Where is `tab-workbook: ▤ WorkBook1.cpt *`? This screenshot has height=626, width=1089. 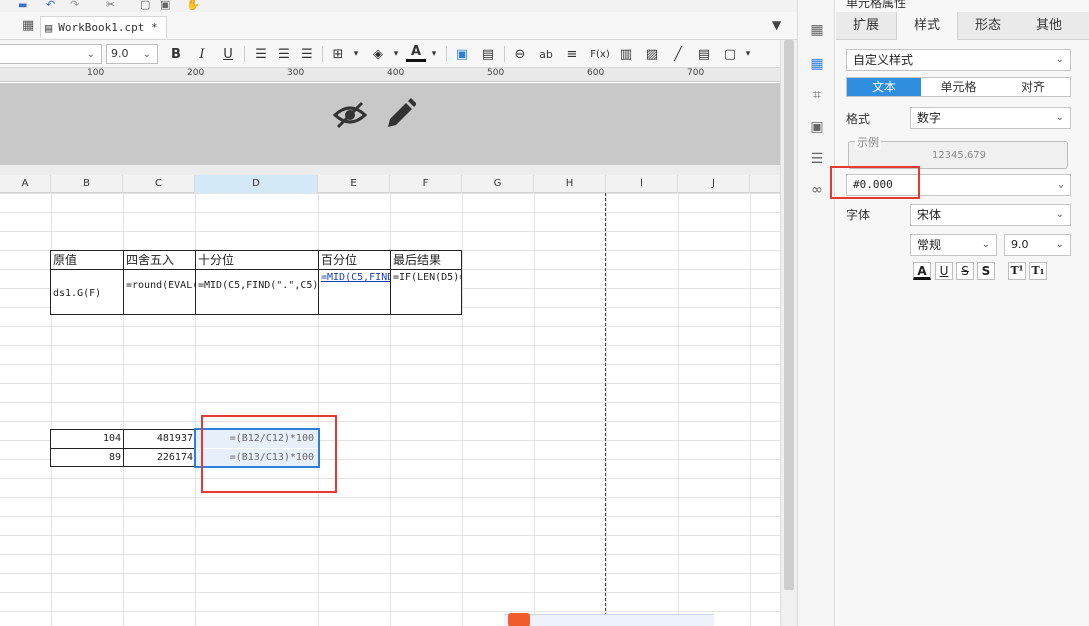
tab-workbook: ▤ WorkBook1.cpt * is located at coordinates (103, 27).